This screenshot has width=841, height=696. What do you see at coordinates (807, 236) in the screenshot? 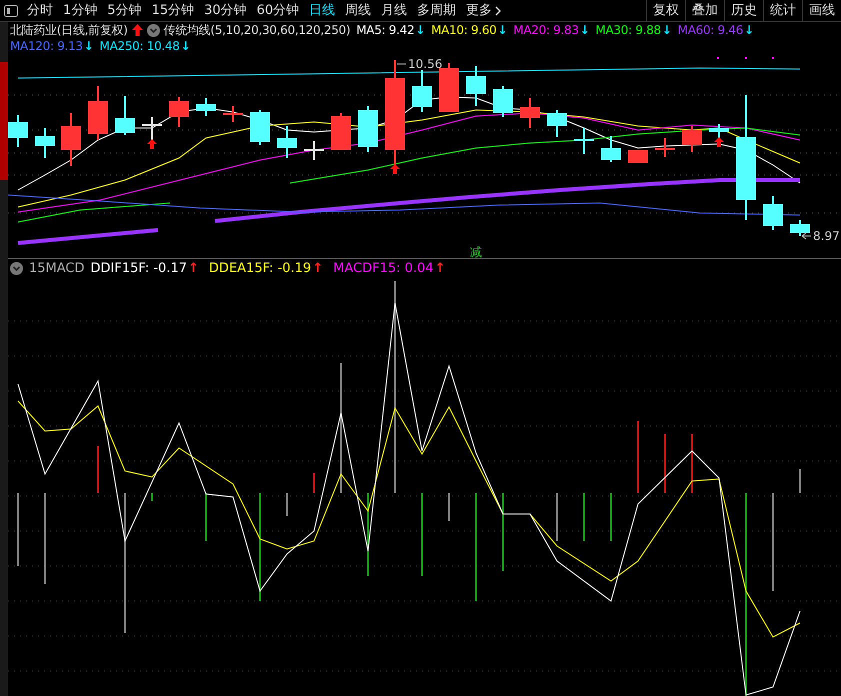
I see `leader-arrow` at bounding box center [807, 236].